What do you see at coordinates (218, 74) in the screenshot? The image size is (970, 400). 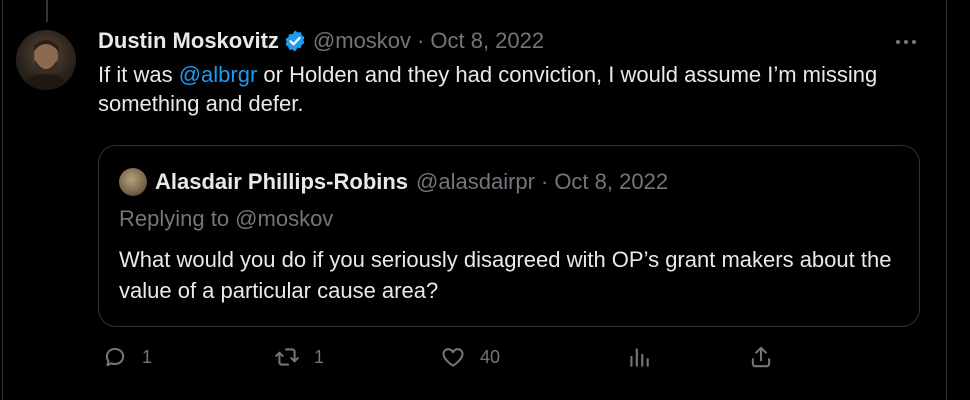 I see `mention-link: @albrgr` at bounding box center [218, 74].